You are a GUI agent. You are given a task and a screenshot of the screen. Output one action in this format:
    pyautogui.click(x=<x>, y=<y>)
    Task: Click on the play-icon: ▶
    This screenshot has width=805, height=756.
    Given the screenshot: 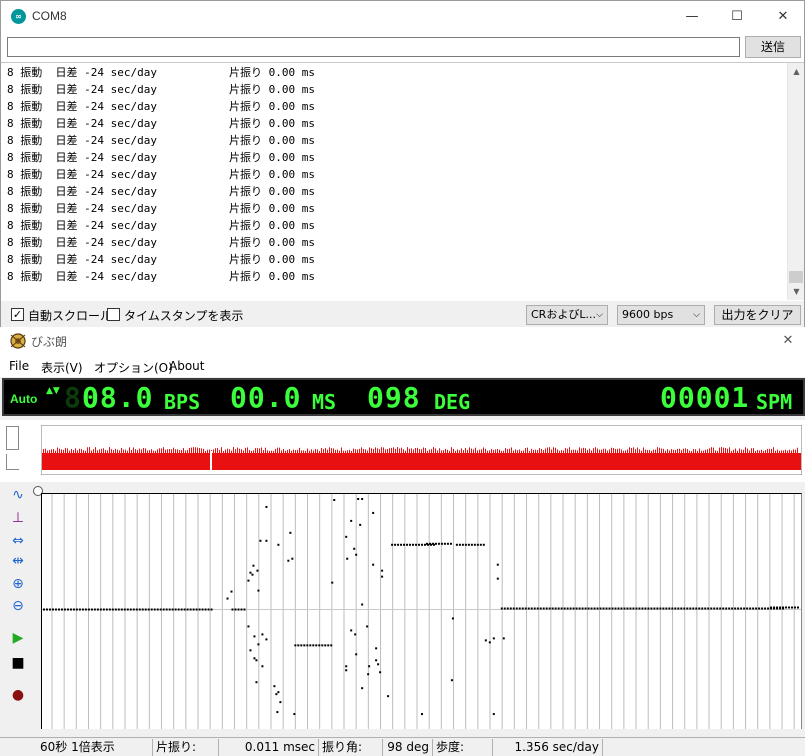 What is the action you would take?
    pyautogui.click(x=18, y=638)
    